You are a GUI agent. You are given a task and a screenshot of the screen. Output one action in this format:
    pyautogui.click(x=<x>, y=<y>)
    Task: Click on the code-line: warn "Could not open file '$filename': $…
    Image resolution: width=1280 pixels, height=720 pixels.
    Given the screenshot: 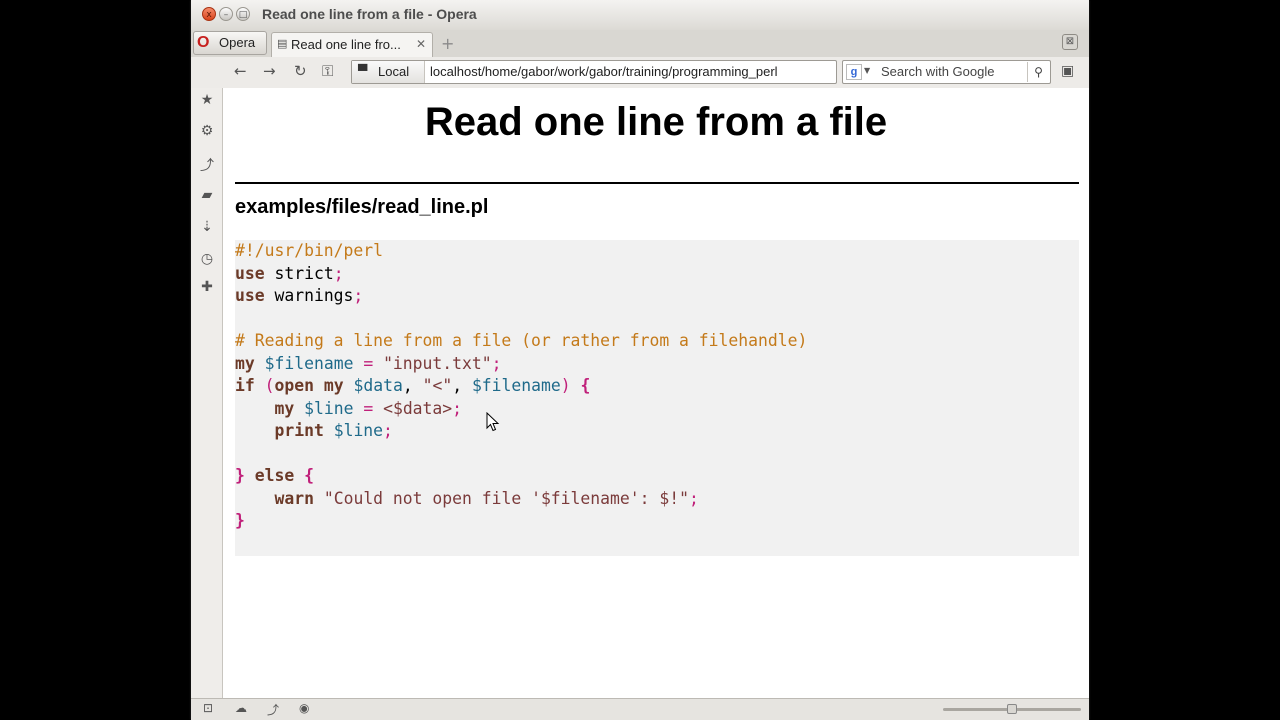 What is the action you would take?
    pyautogui.click(x=467, y=499)
    